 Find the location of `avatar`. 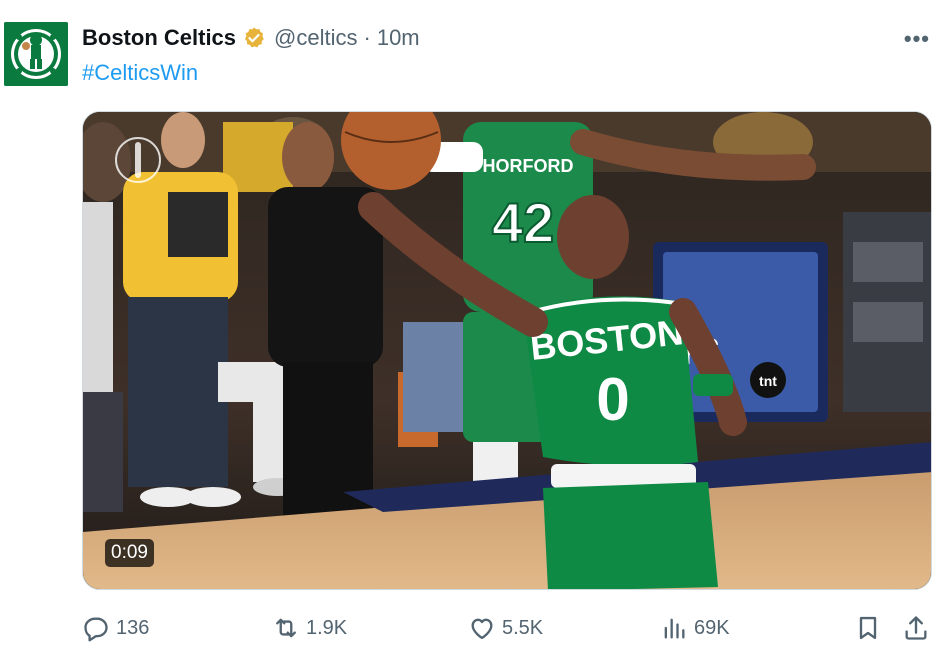

avatar is located at coordinates (36, 54).